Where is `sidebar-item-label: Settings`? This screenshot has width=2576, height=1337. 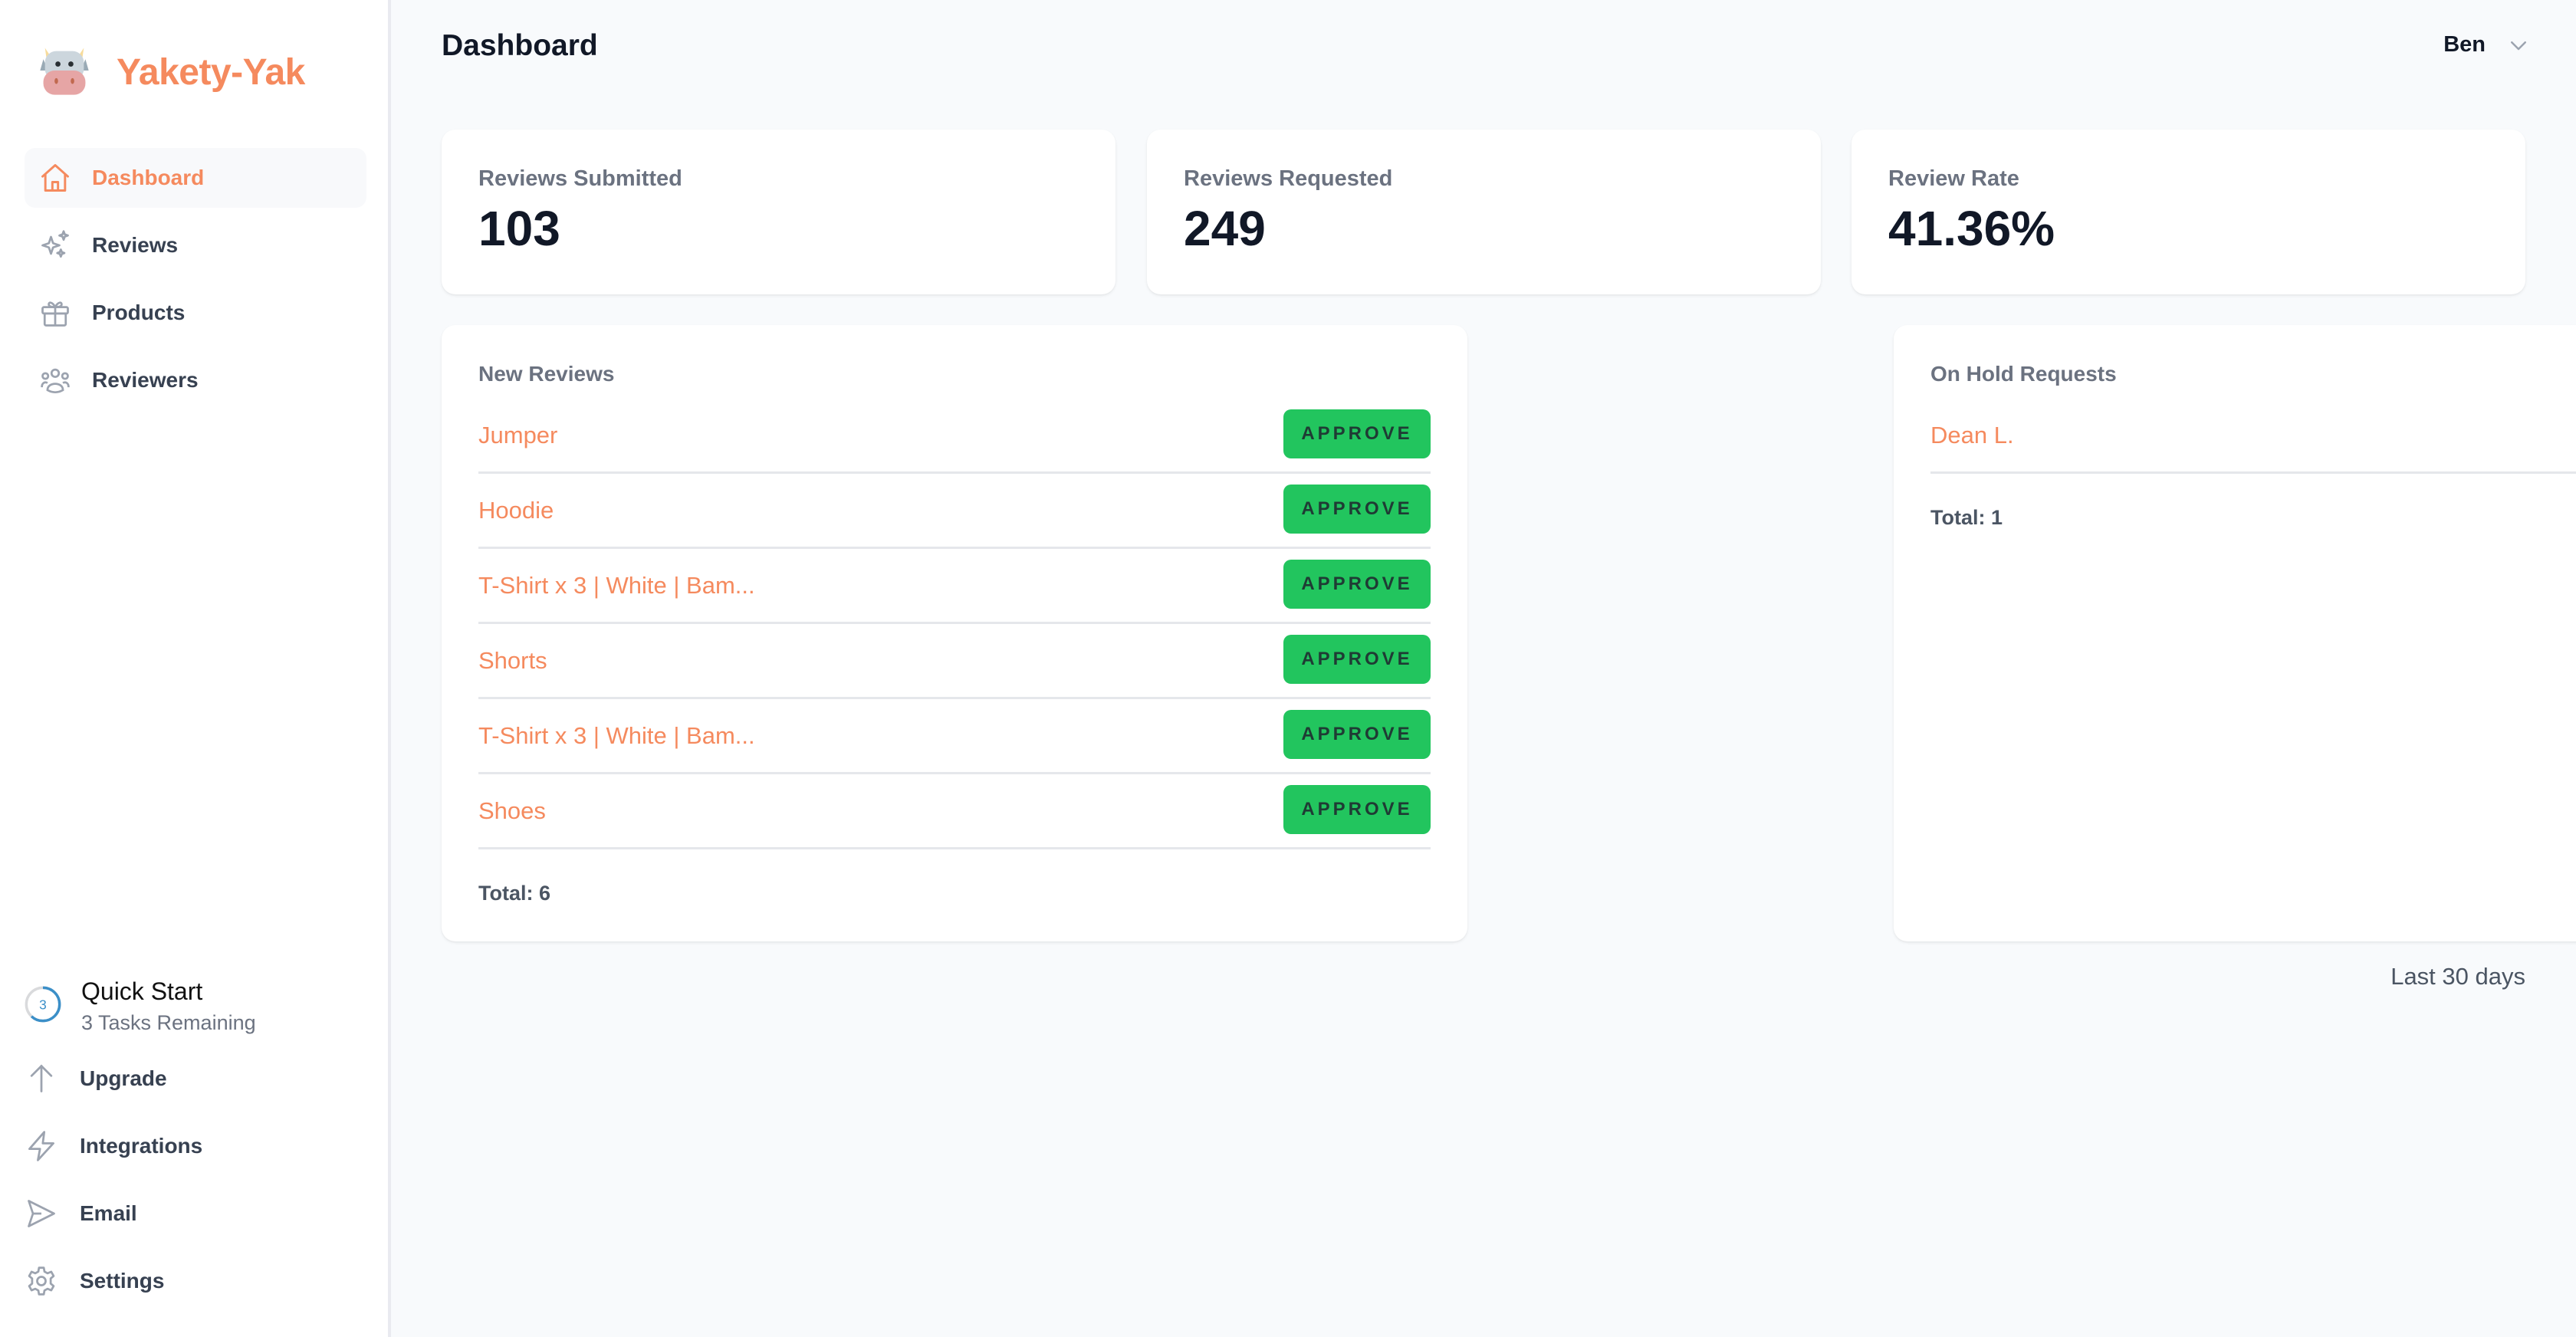
sidebar-item-label: Settings is located at coordinates (123, 1281).